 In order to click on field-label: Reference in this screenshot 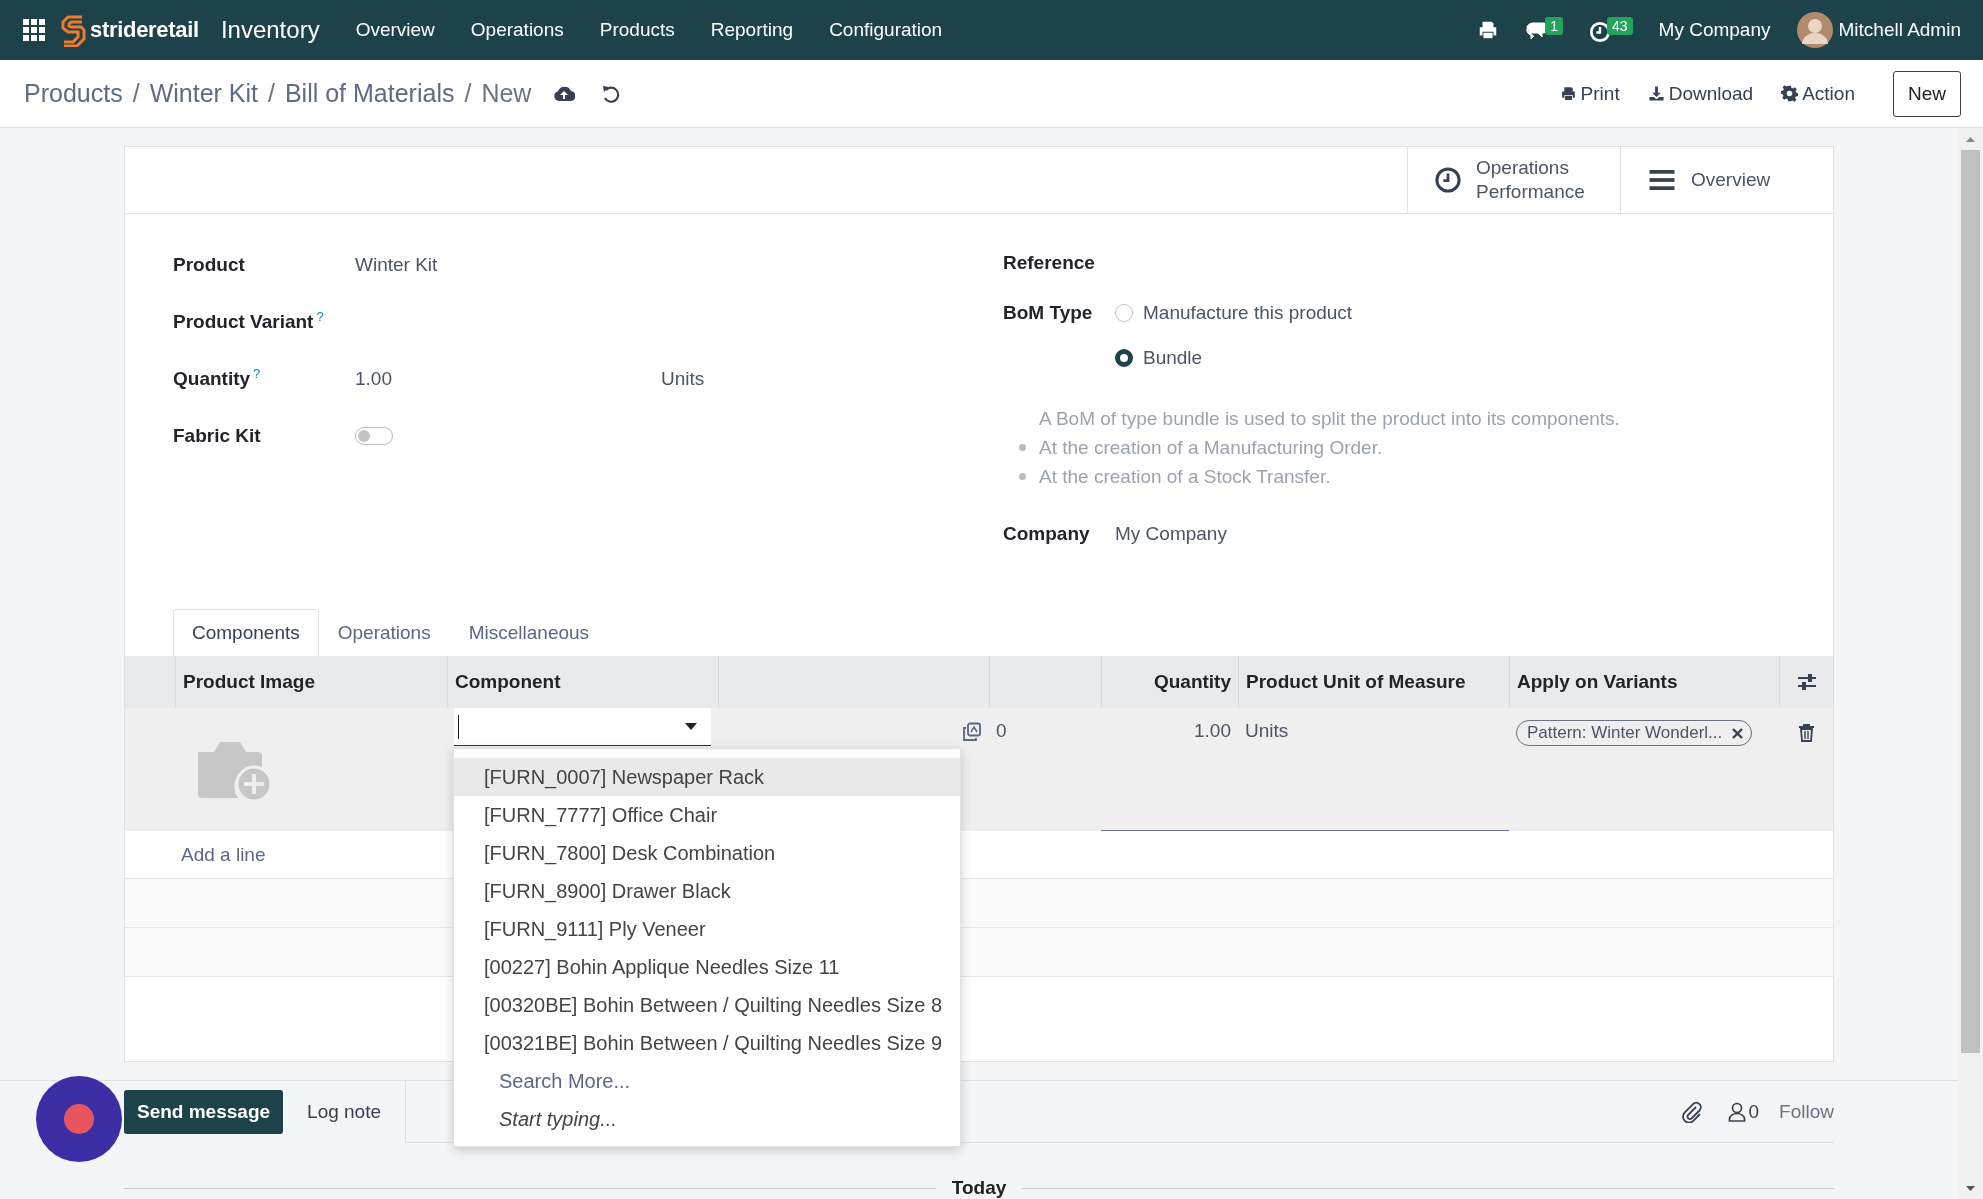, I will do `click(1049, 263)`.